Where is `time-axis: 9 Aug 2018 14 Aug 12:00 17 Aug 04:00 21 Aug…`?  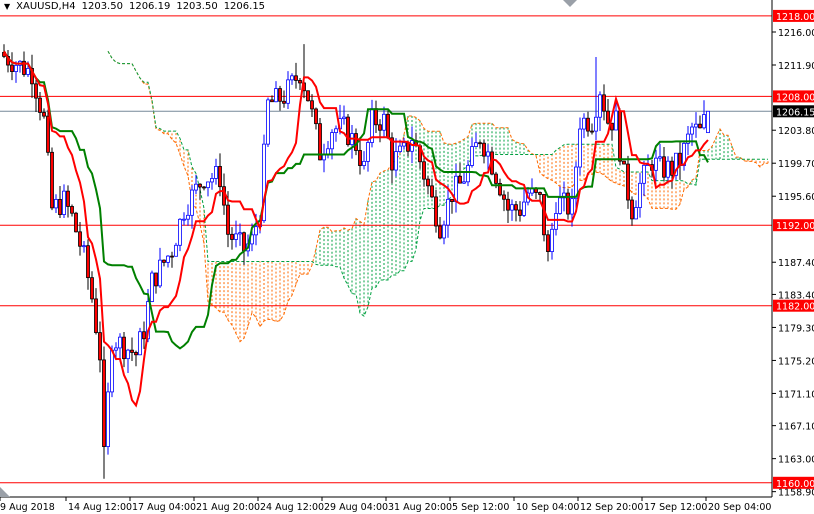 time-axis: 9 Aug 2018 14 Aug 12:00 17 Aug 04:00 21 Aug… is located at coordinates (385, 505).